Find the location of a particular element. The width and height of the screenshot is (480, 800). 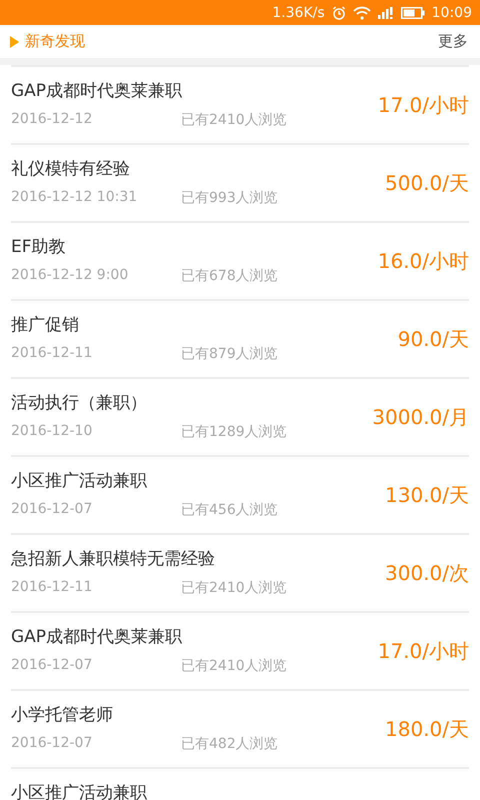

job-pay: 500.0/天 is located at coordinates (427, 183).